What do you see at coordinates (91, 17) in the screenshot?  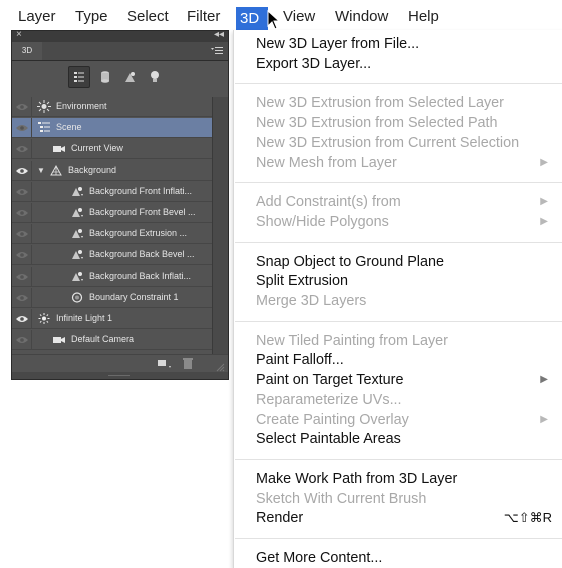 I see `menu-type: Type` at bounding box center [91, 17].